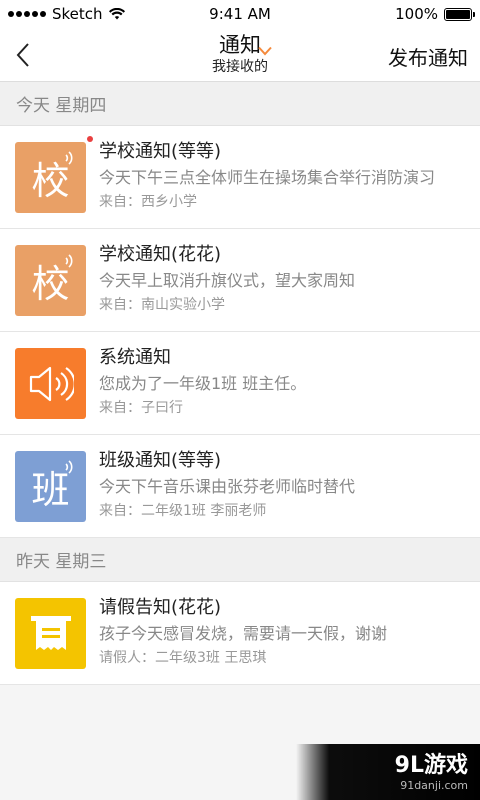  I want to click on leave-notice-icon, so click(50, 633).